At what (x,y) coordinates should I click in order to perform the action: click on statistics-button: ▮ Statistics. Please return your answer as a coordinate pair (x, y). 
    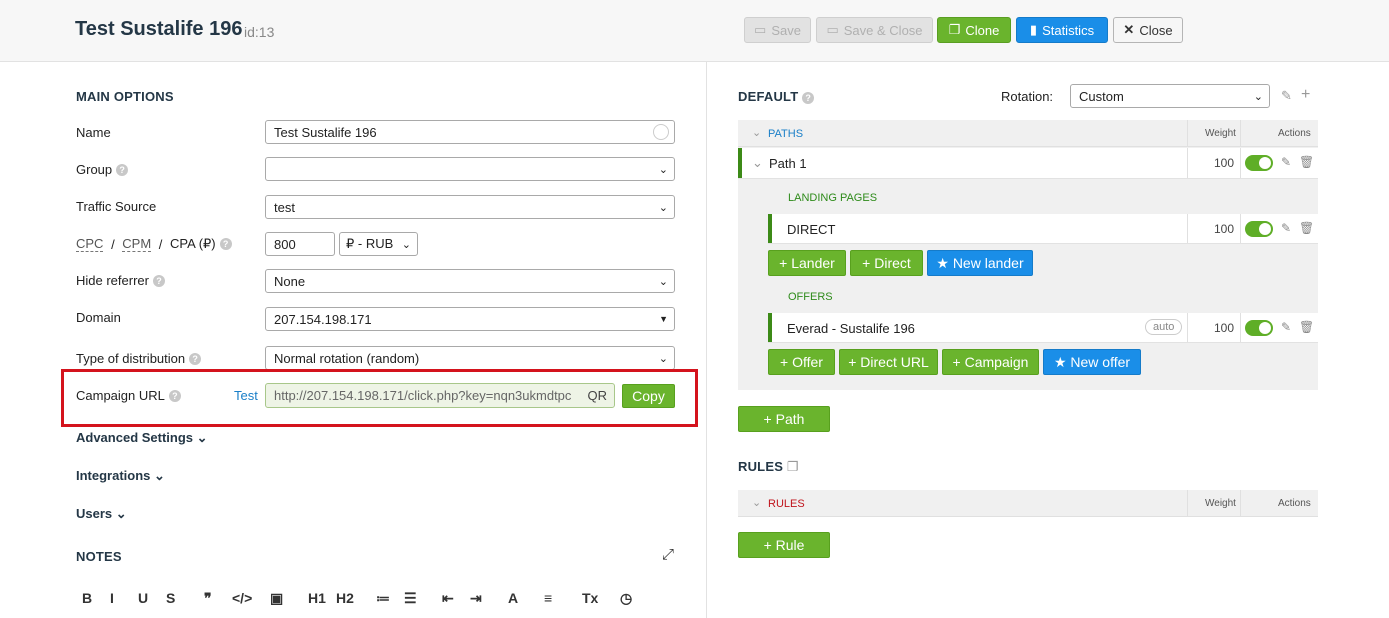
    Looking at the image, I should click on (1062, 30).